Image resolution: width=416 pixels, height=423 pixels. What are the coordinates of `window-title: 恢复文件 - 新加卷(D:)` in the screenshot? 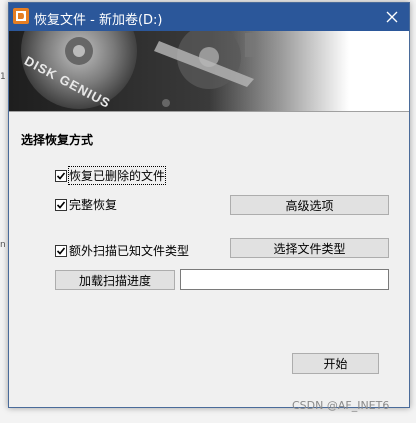 It's located at (98, 20).